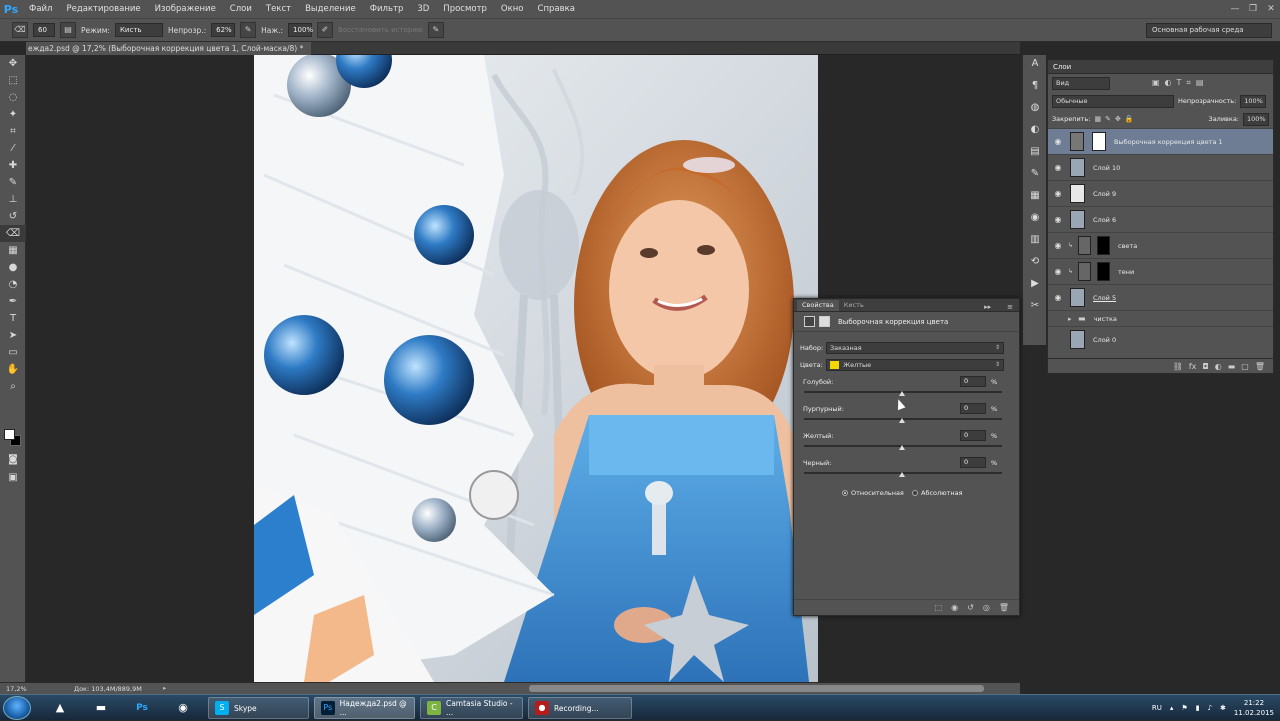 The image size is (1280, 721). I want to click on layer-name: Слой 5, so click(1104, 298).